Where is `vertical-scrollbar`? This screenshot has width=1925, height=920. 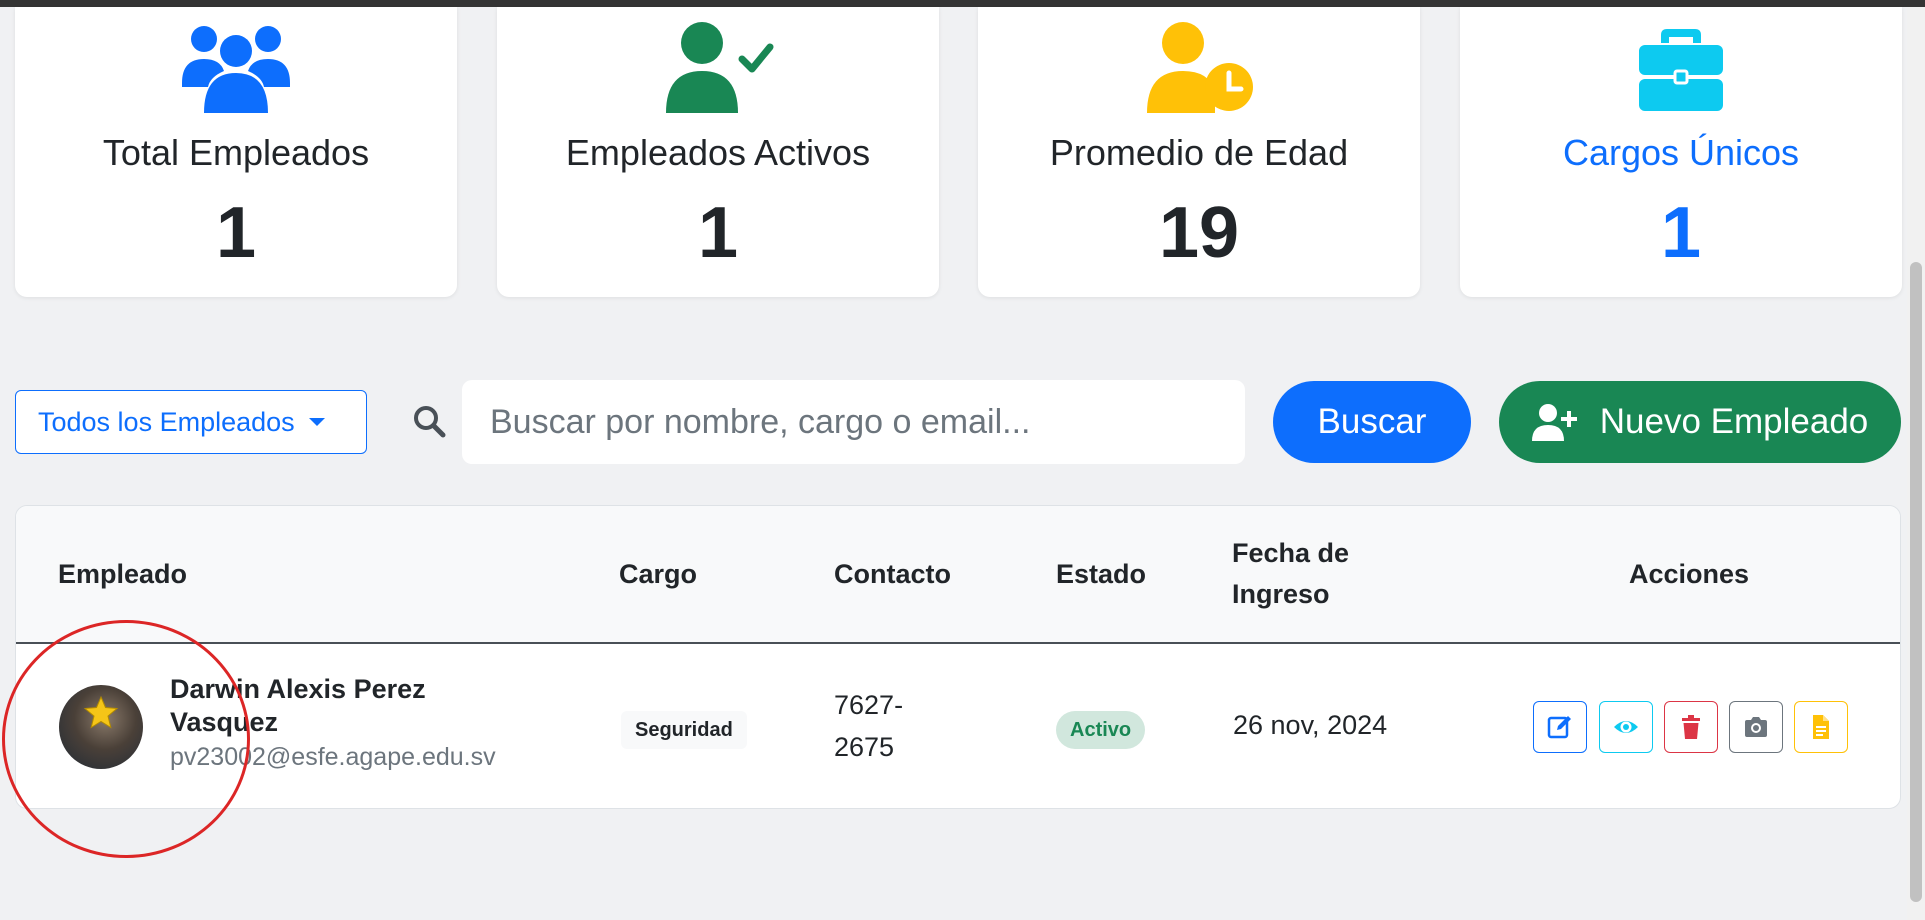 vertical-scrollbar is located at coordinates (1916, 463).